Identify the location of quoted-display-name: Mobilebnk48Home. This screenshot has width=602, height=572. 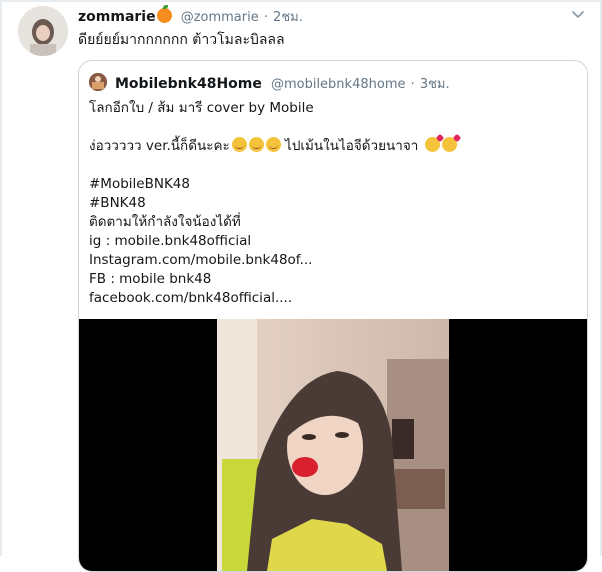
(188, 84).